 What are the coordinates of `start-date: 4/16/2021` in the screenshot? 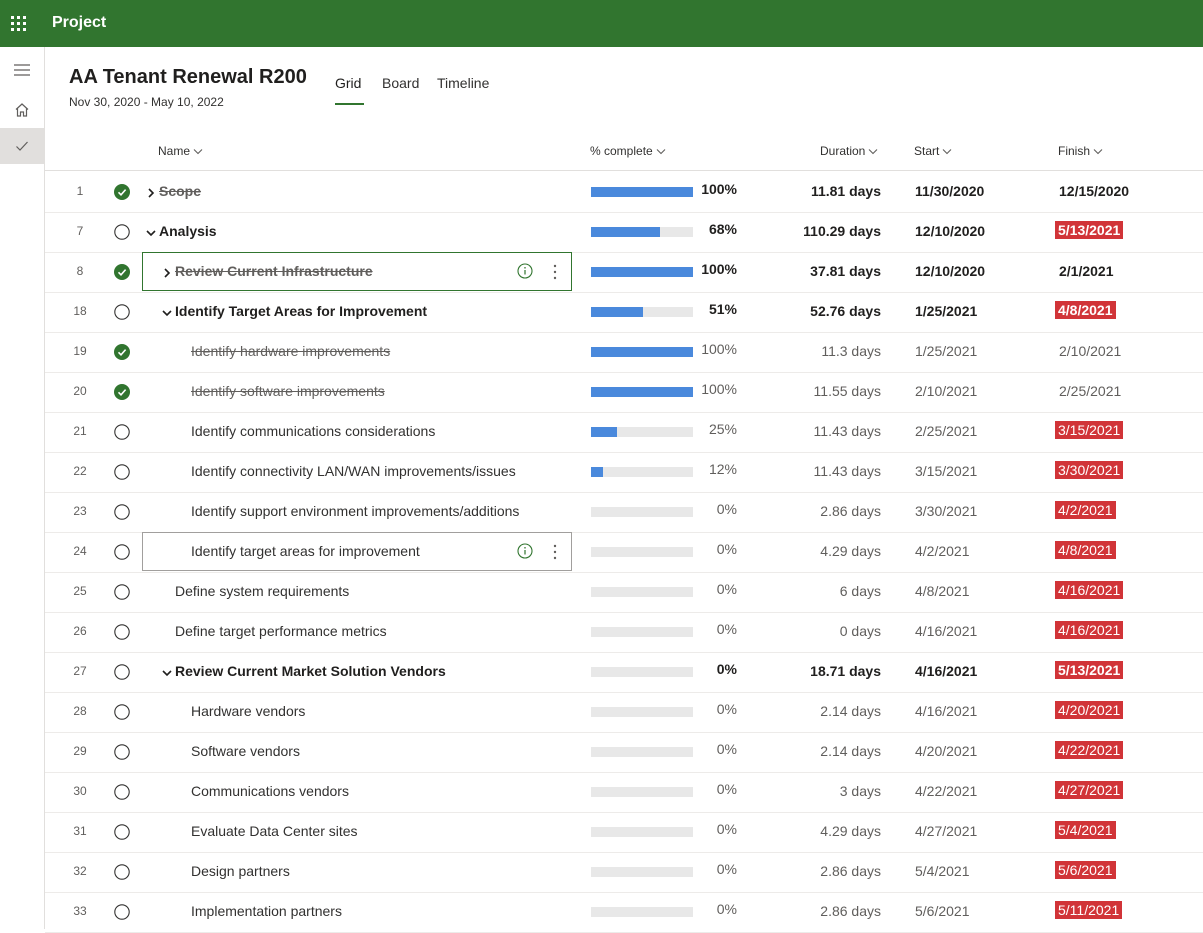 It's located at (946, 671).